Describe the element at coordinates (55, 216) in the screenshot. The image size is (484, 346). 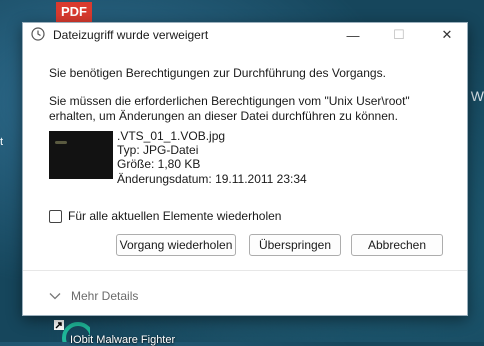
I see `repeat-for-all-checkbox` at that location.